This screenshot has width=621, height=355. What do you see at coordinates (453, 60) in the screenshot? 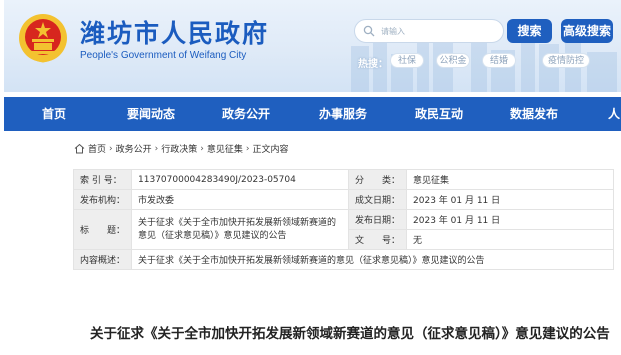
I see `hot-tag-housing-fund: 公积金` at bounding box center [453, 60].